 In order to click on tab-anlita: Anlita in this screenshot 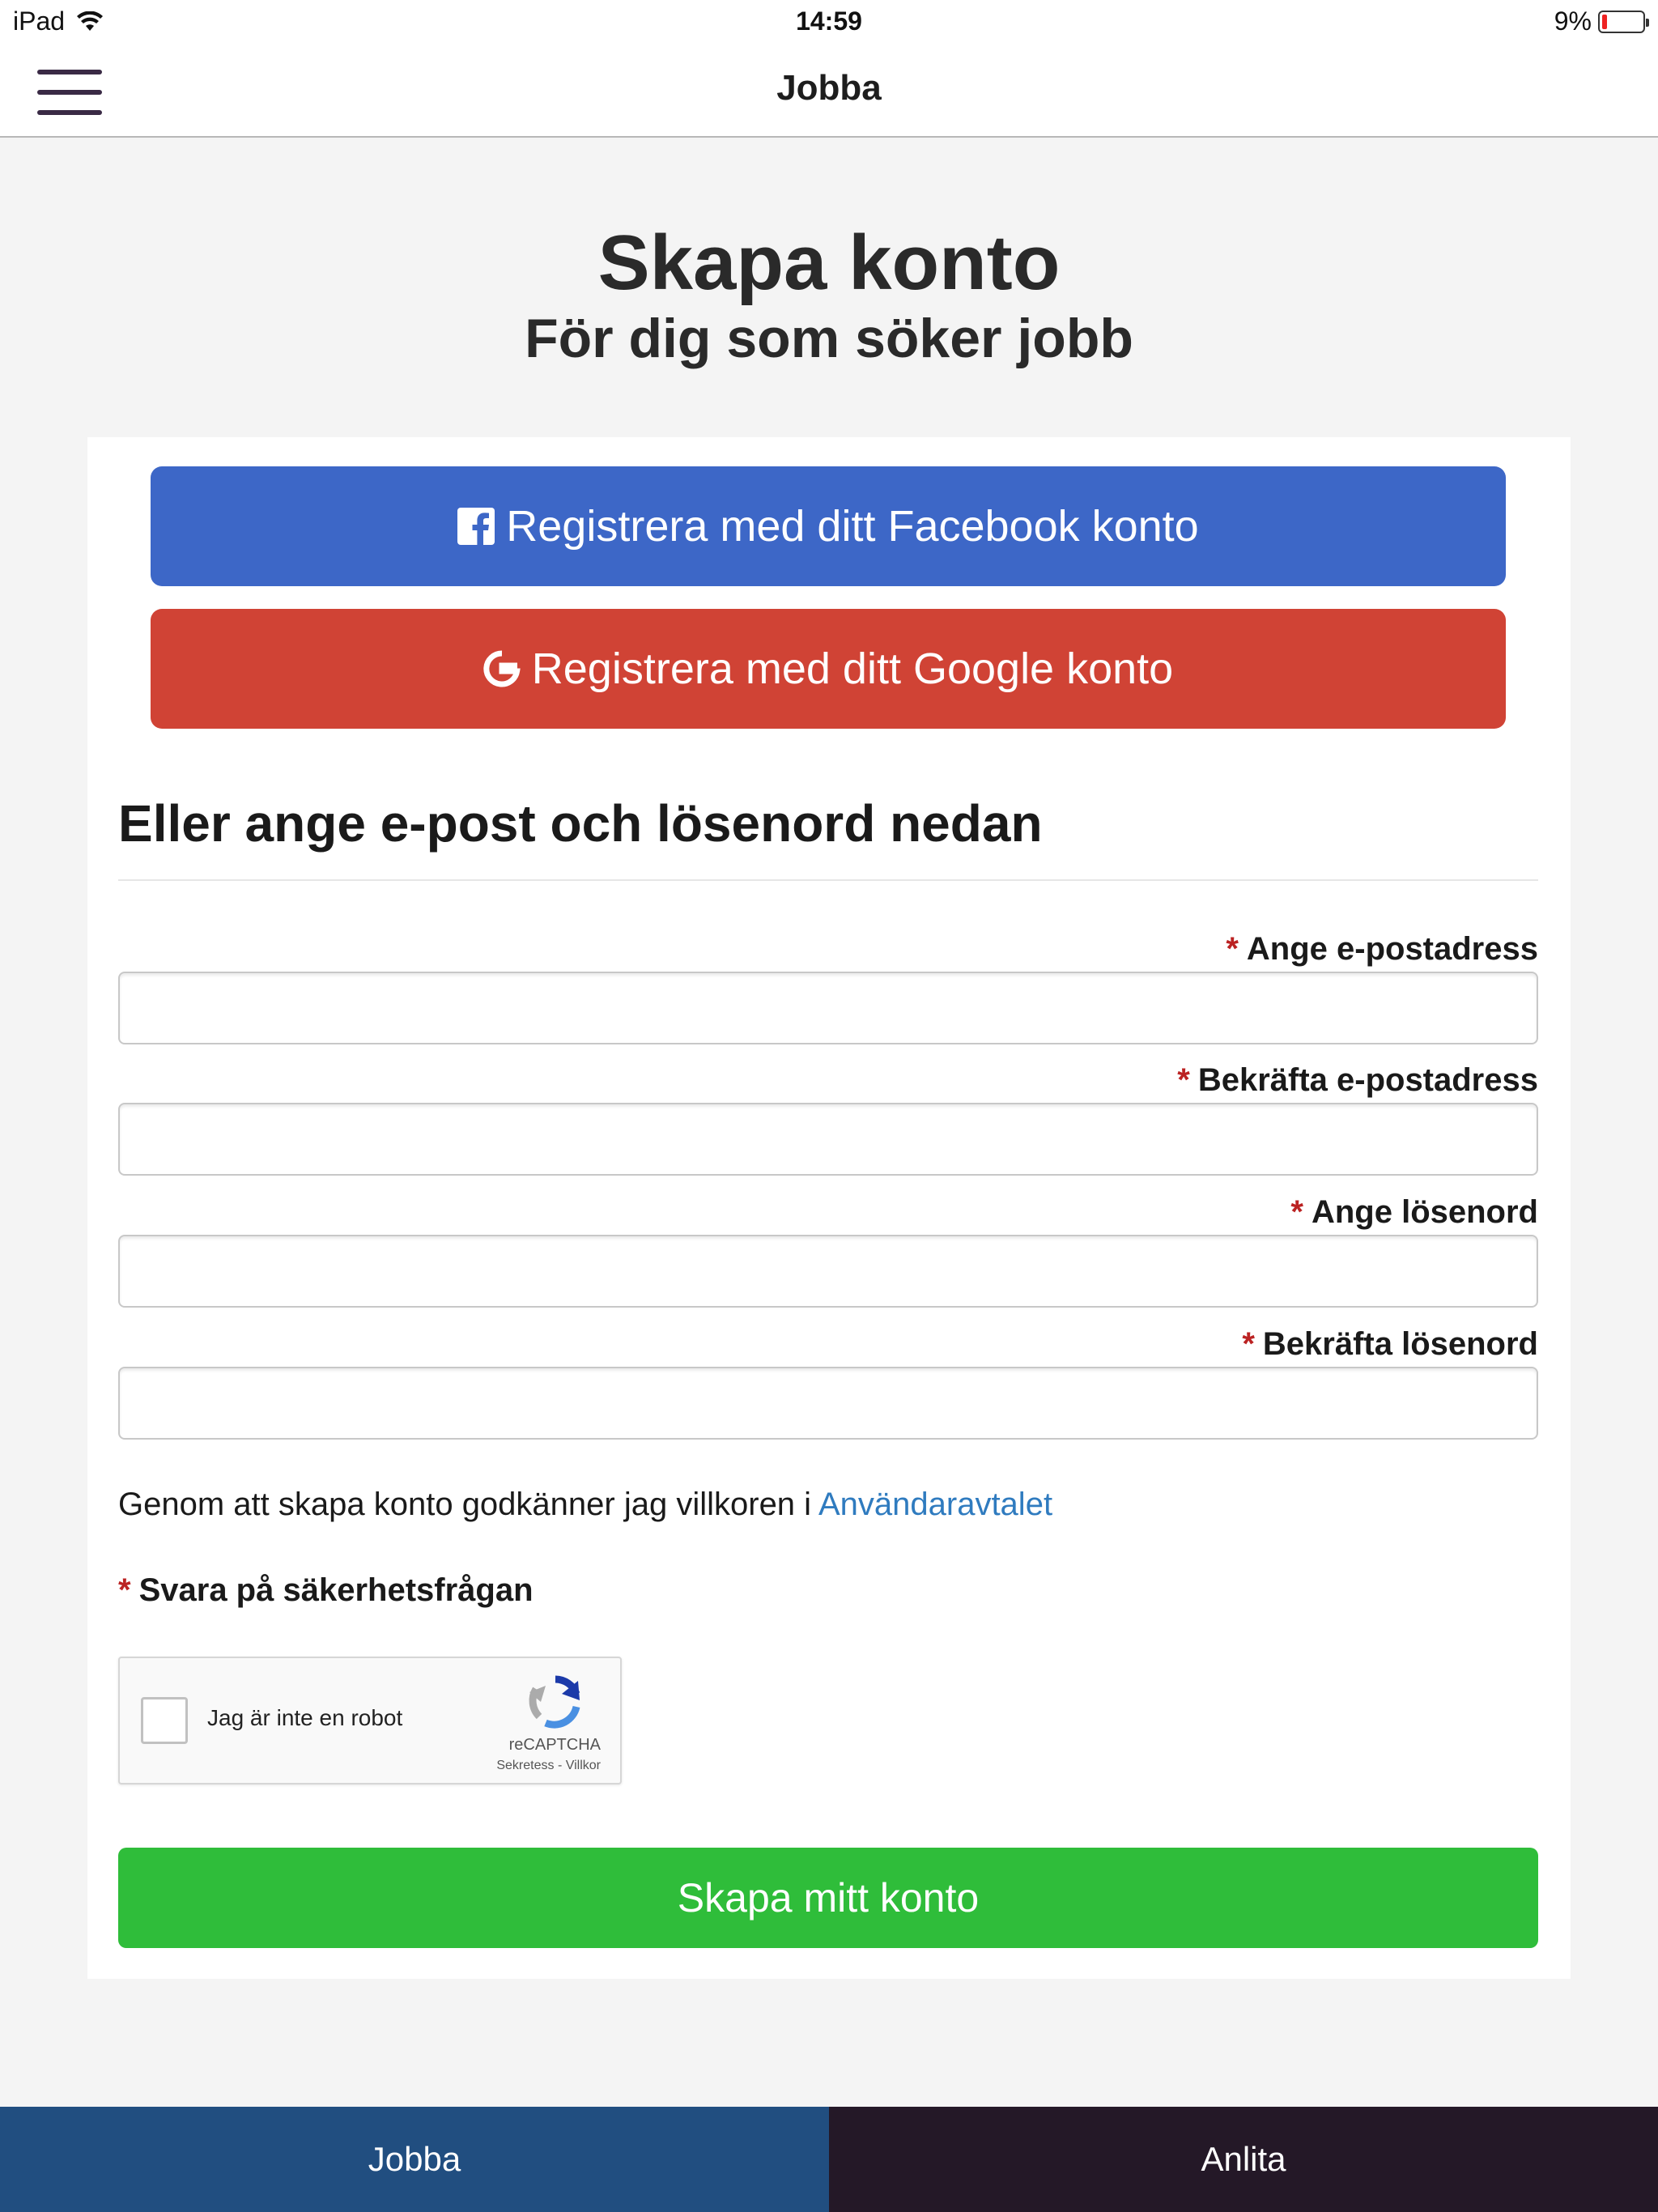, I will do `click(1243, 2160)`.